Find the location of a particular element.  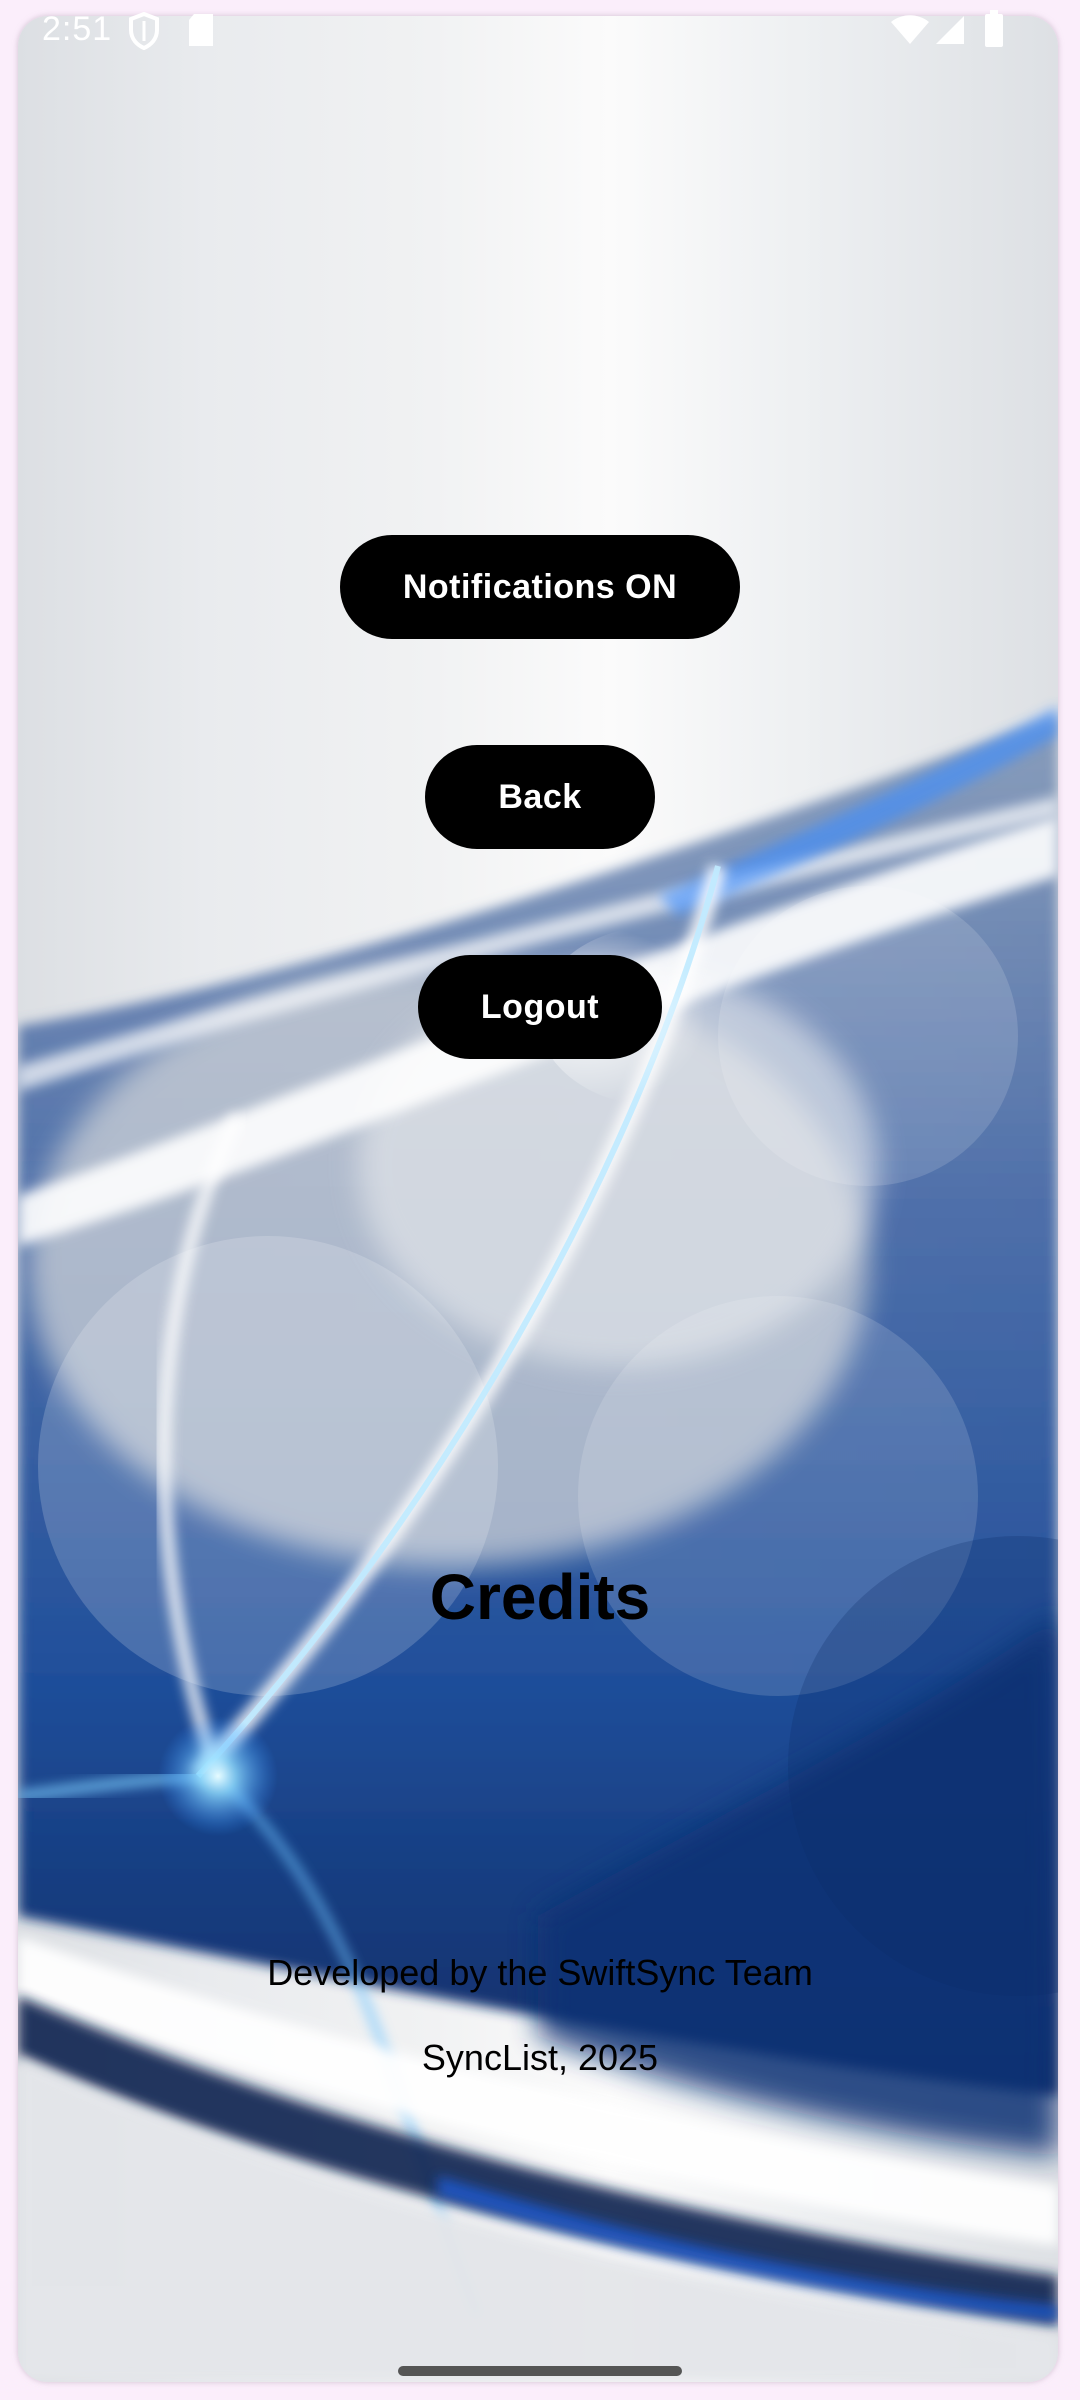

notifications-toggle-label: Notifications ON is located at coordinates (540, 586).